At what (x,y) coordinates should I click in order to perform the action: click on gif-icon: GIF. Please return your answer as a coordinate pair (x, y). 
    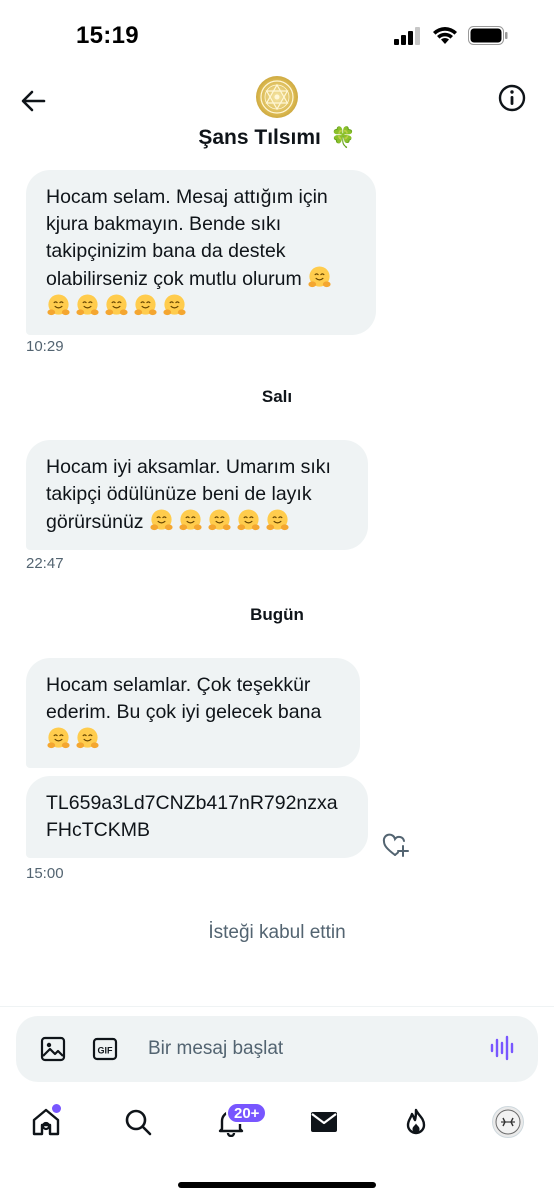
    Looking at the image, I should click on (105, 1049).